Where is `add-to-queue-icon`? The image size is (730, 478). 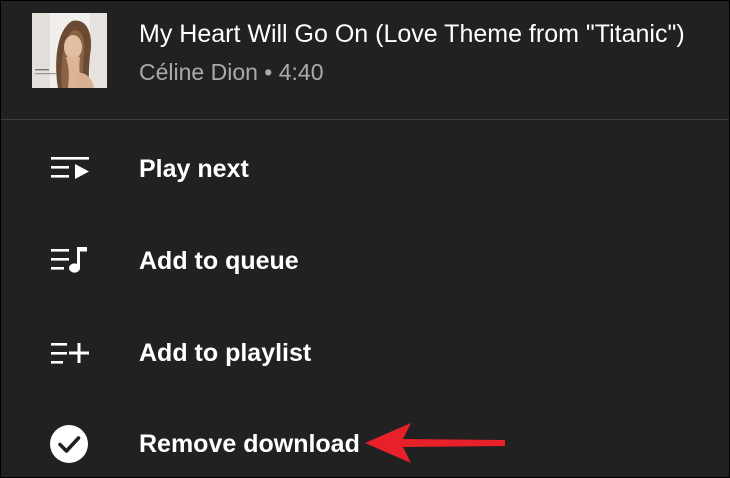 add-to-queue-icon is located at coordinates (71, 261).